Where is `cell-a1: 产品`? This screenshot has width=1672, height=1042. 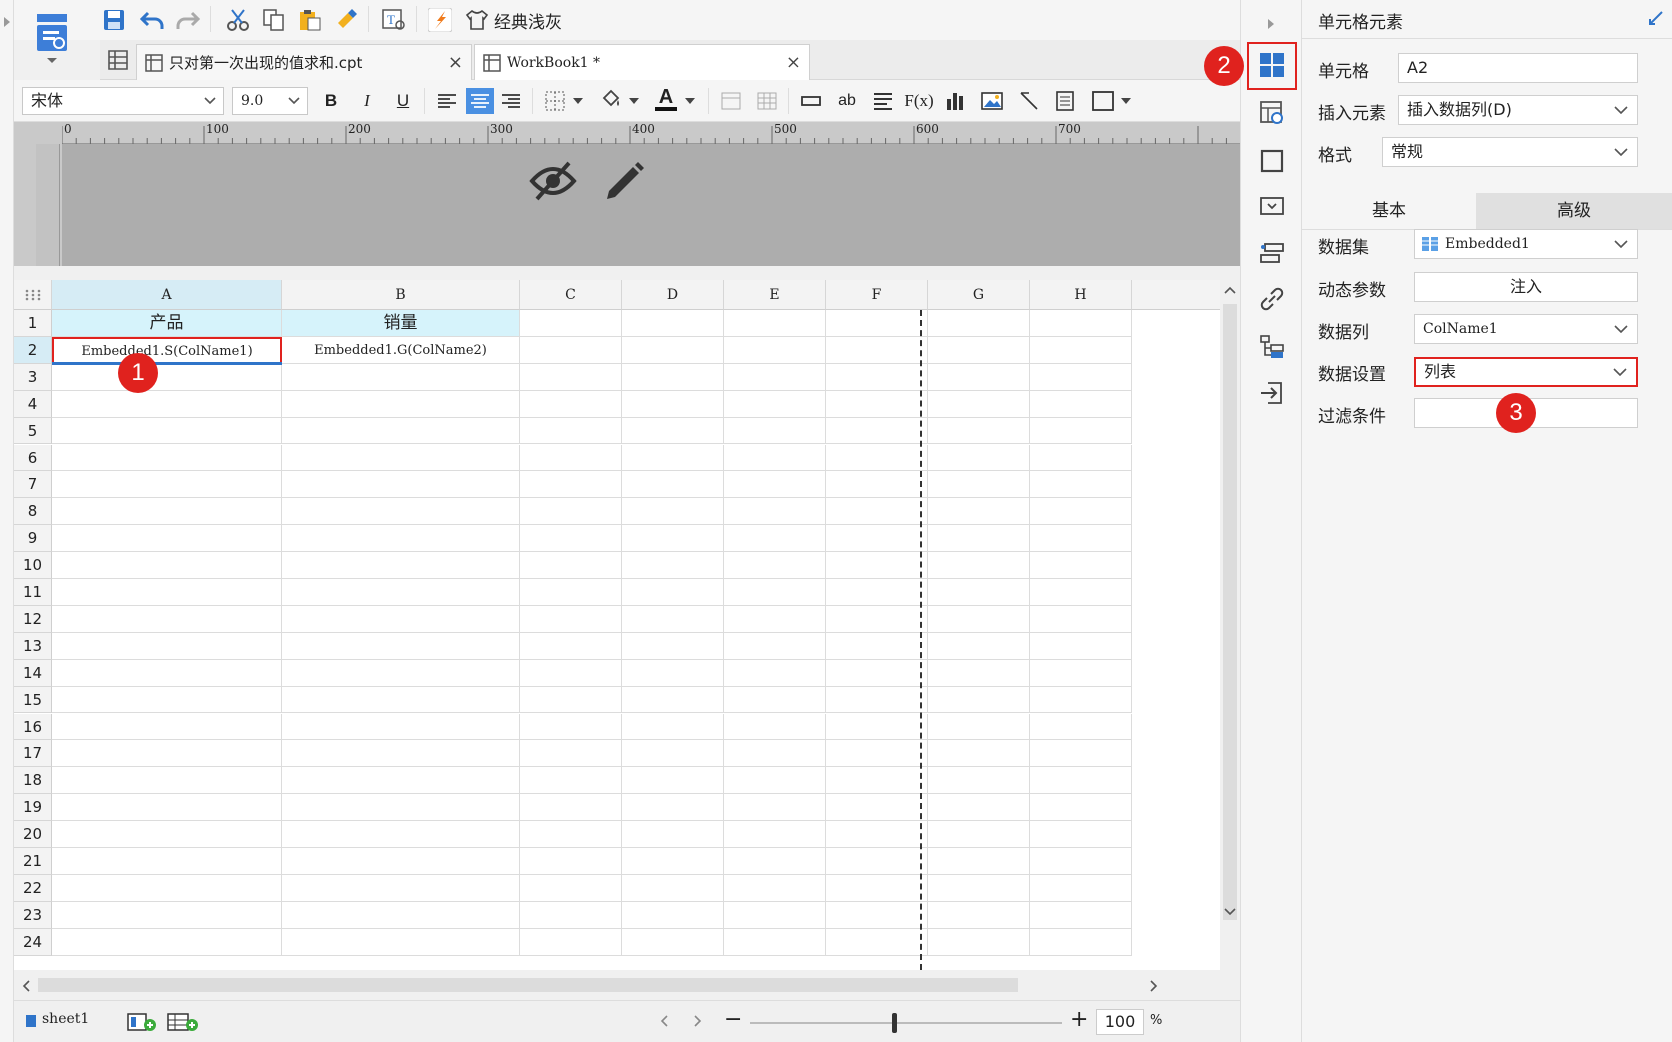
cell-a1: 产品 is located at coordinates (167, 323).